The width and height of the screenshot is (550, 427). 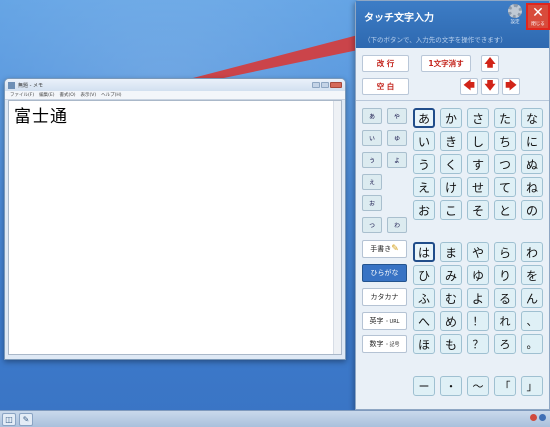 I want to click on arrow-down-button: 🡇, so click(x=490, y=86).